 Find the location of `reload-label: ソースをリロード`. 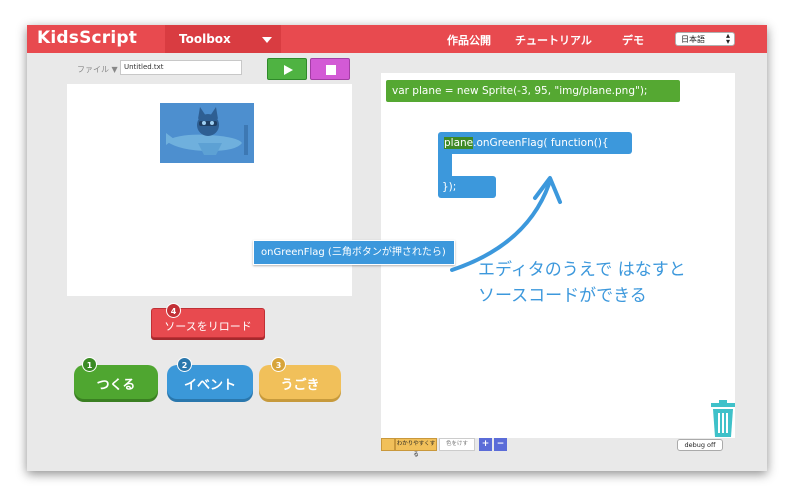

reload-label: ソースをリロード is located at coordinates (208, 326).